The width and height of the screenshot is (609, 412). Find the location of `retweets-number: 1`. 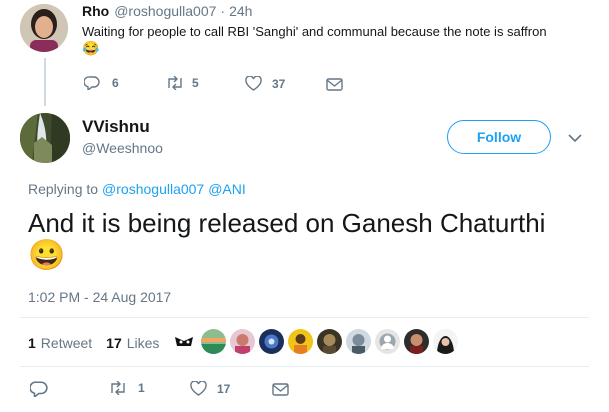

retweets-number: 1 is located at coordinates (32, 343).